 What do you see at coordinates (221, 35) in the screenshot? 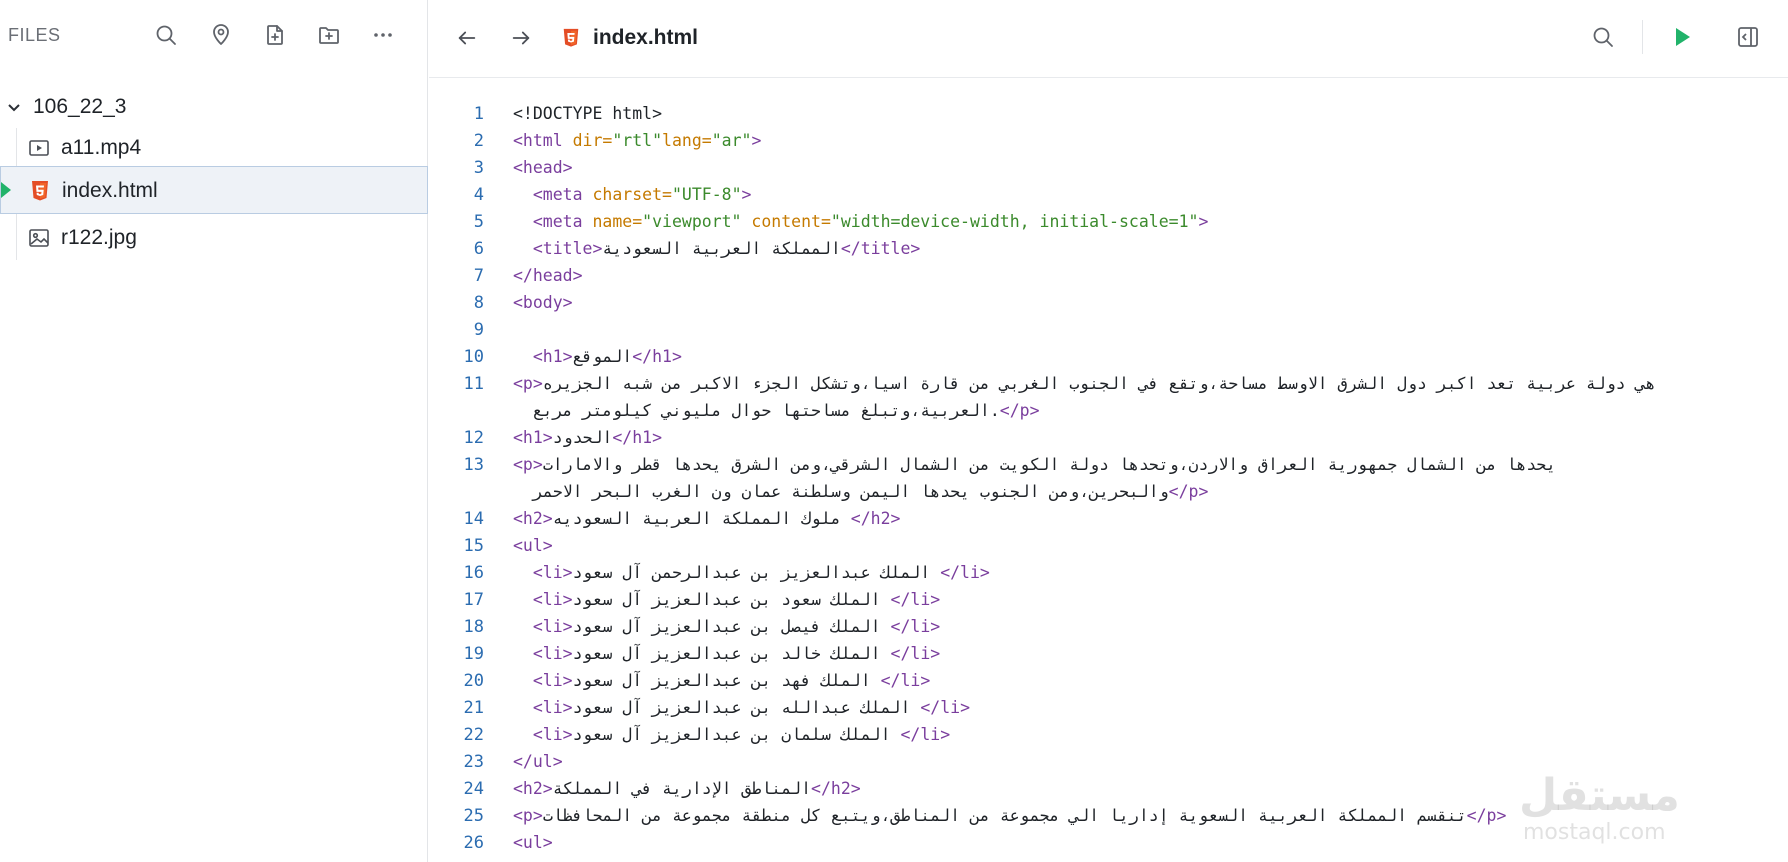
I see `location-pin-icon` at bounding box center [221, 35].